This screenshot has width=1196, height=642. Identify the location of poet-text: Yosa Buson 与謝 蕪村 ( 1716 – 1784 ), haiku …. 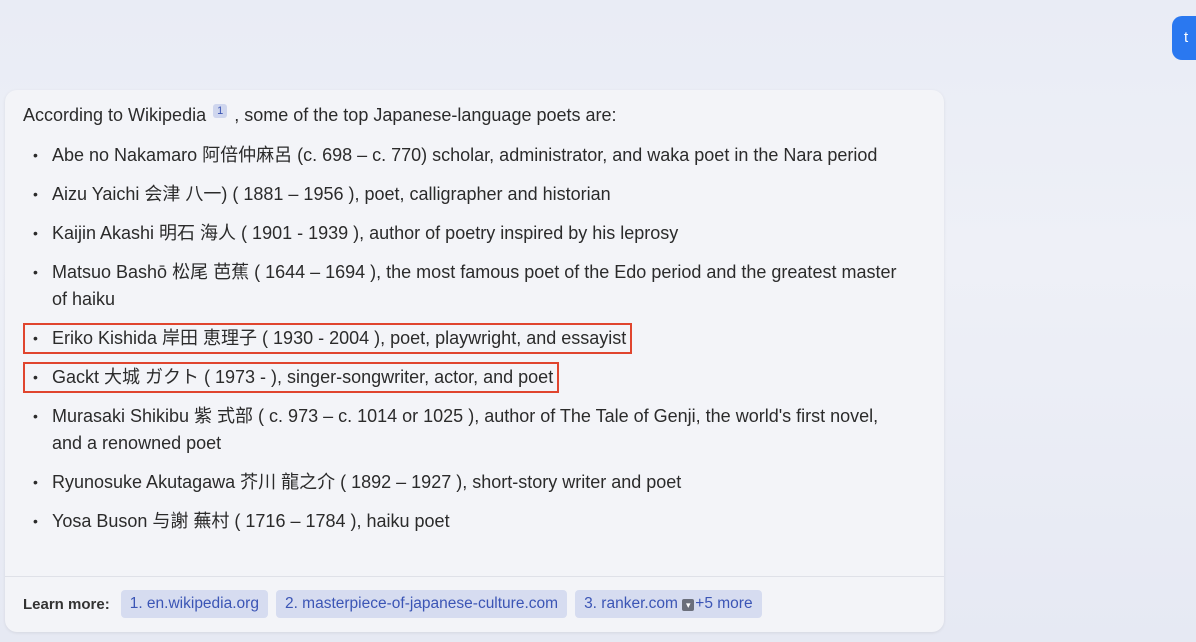
(251, 521).